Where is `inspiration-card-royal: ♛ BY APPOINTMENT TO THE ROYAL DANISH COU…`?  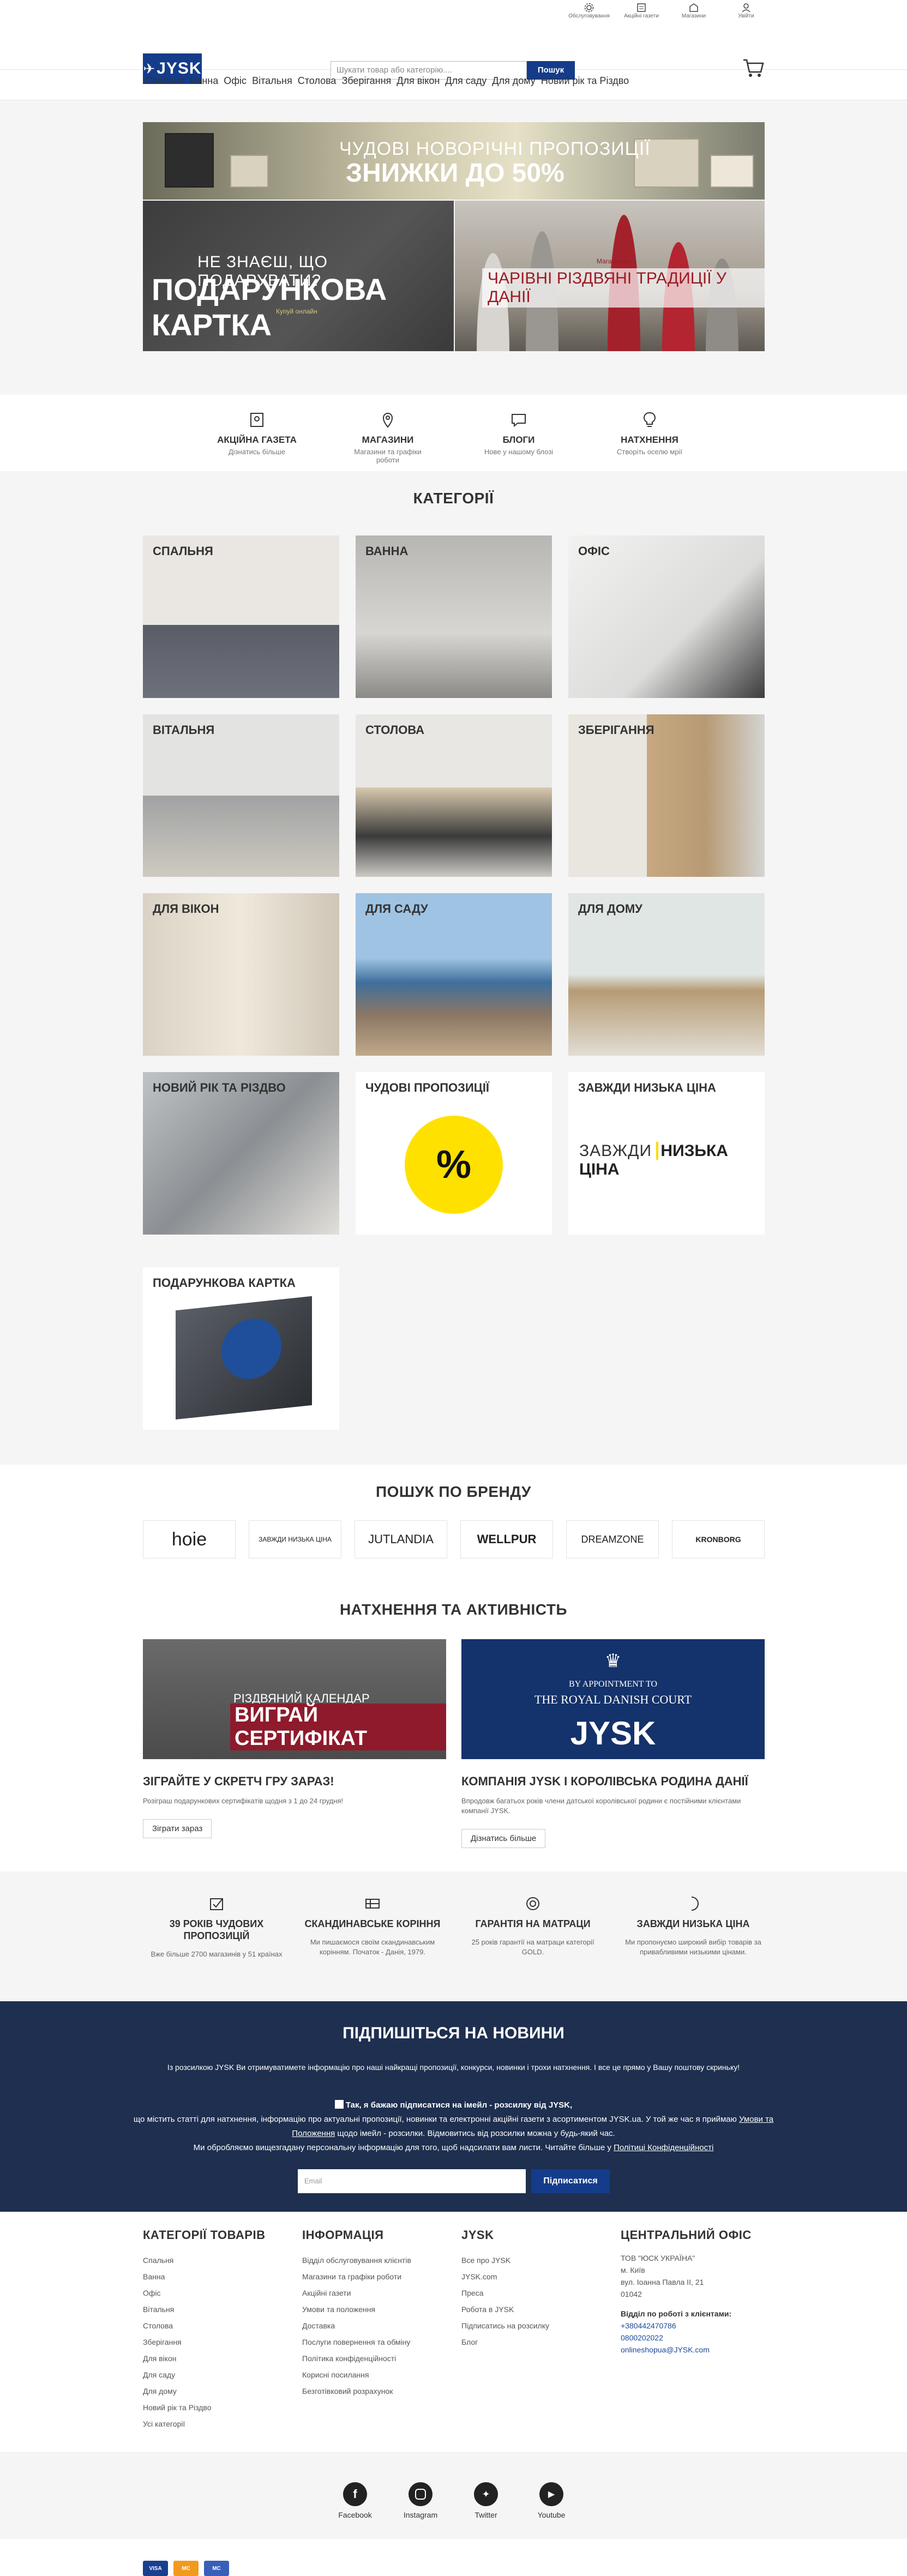
inspiration-card-royal: ♛ BY APPOINTMENT TO THE ROYAL DANISH COU… is located at coordinates (613, 1743).